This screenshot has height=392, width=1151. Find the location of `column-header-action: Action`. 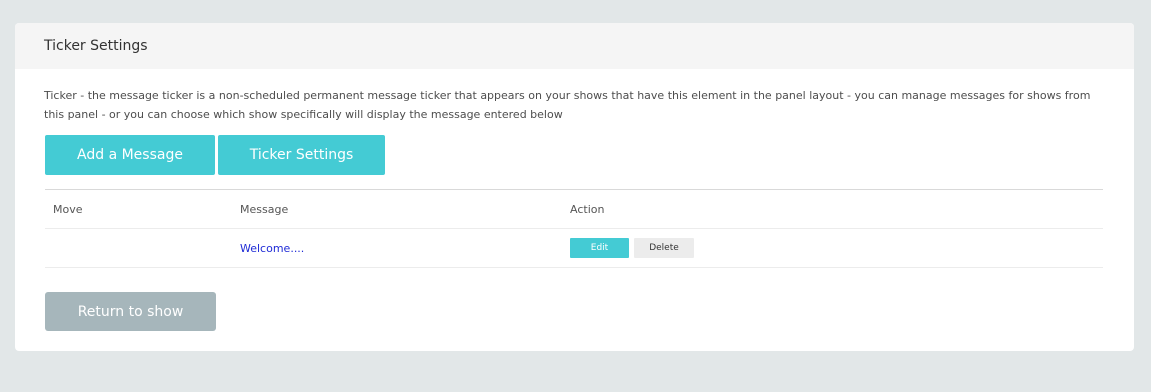

column-header-action: Action is located at coordinates (587, 209).